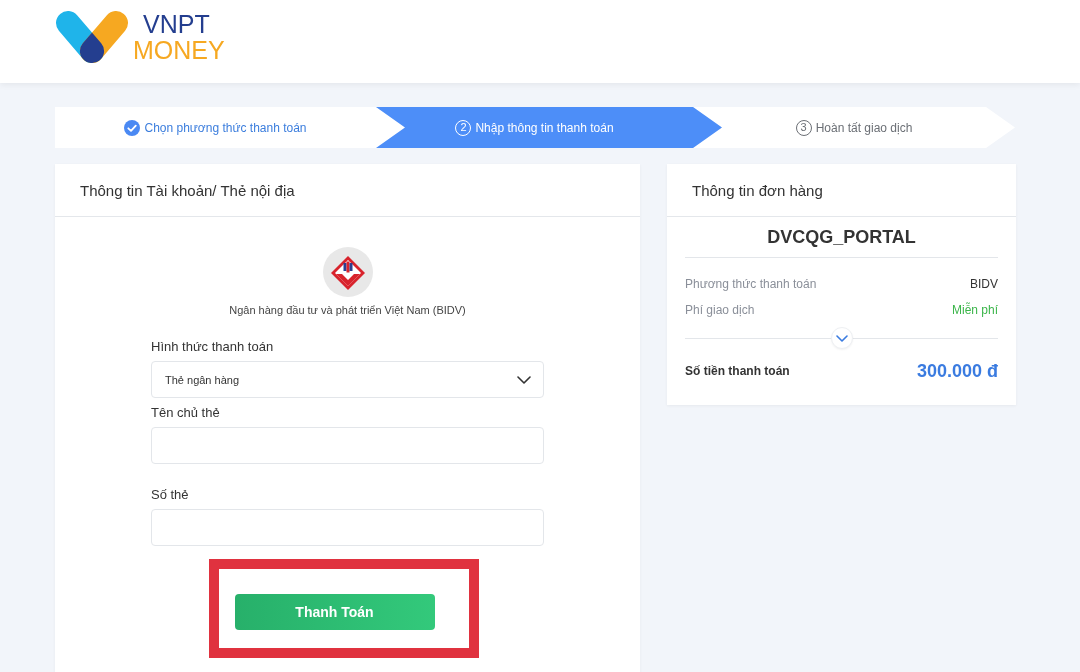  What do you see at coordinates (720, 310) in the screenshot?
I see `row-label: Phí giao dịch` at bounding box center [720, 310].